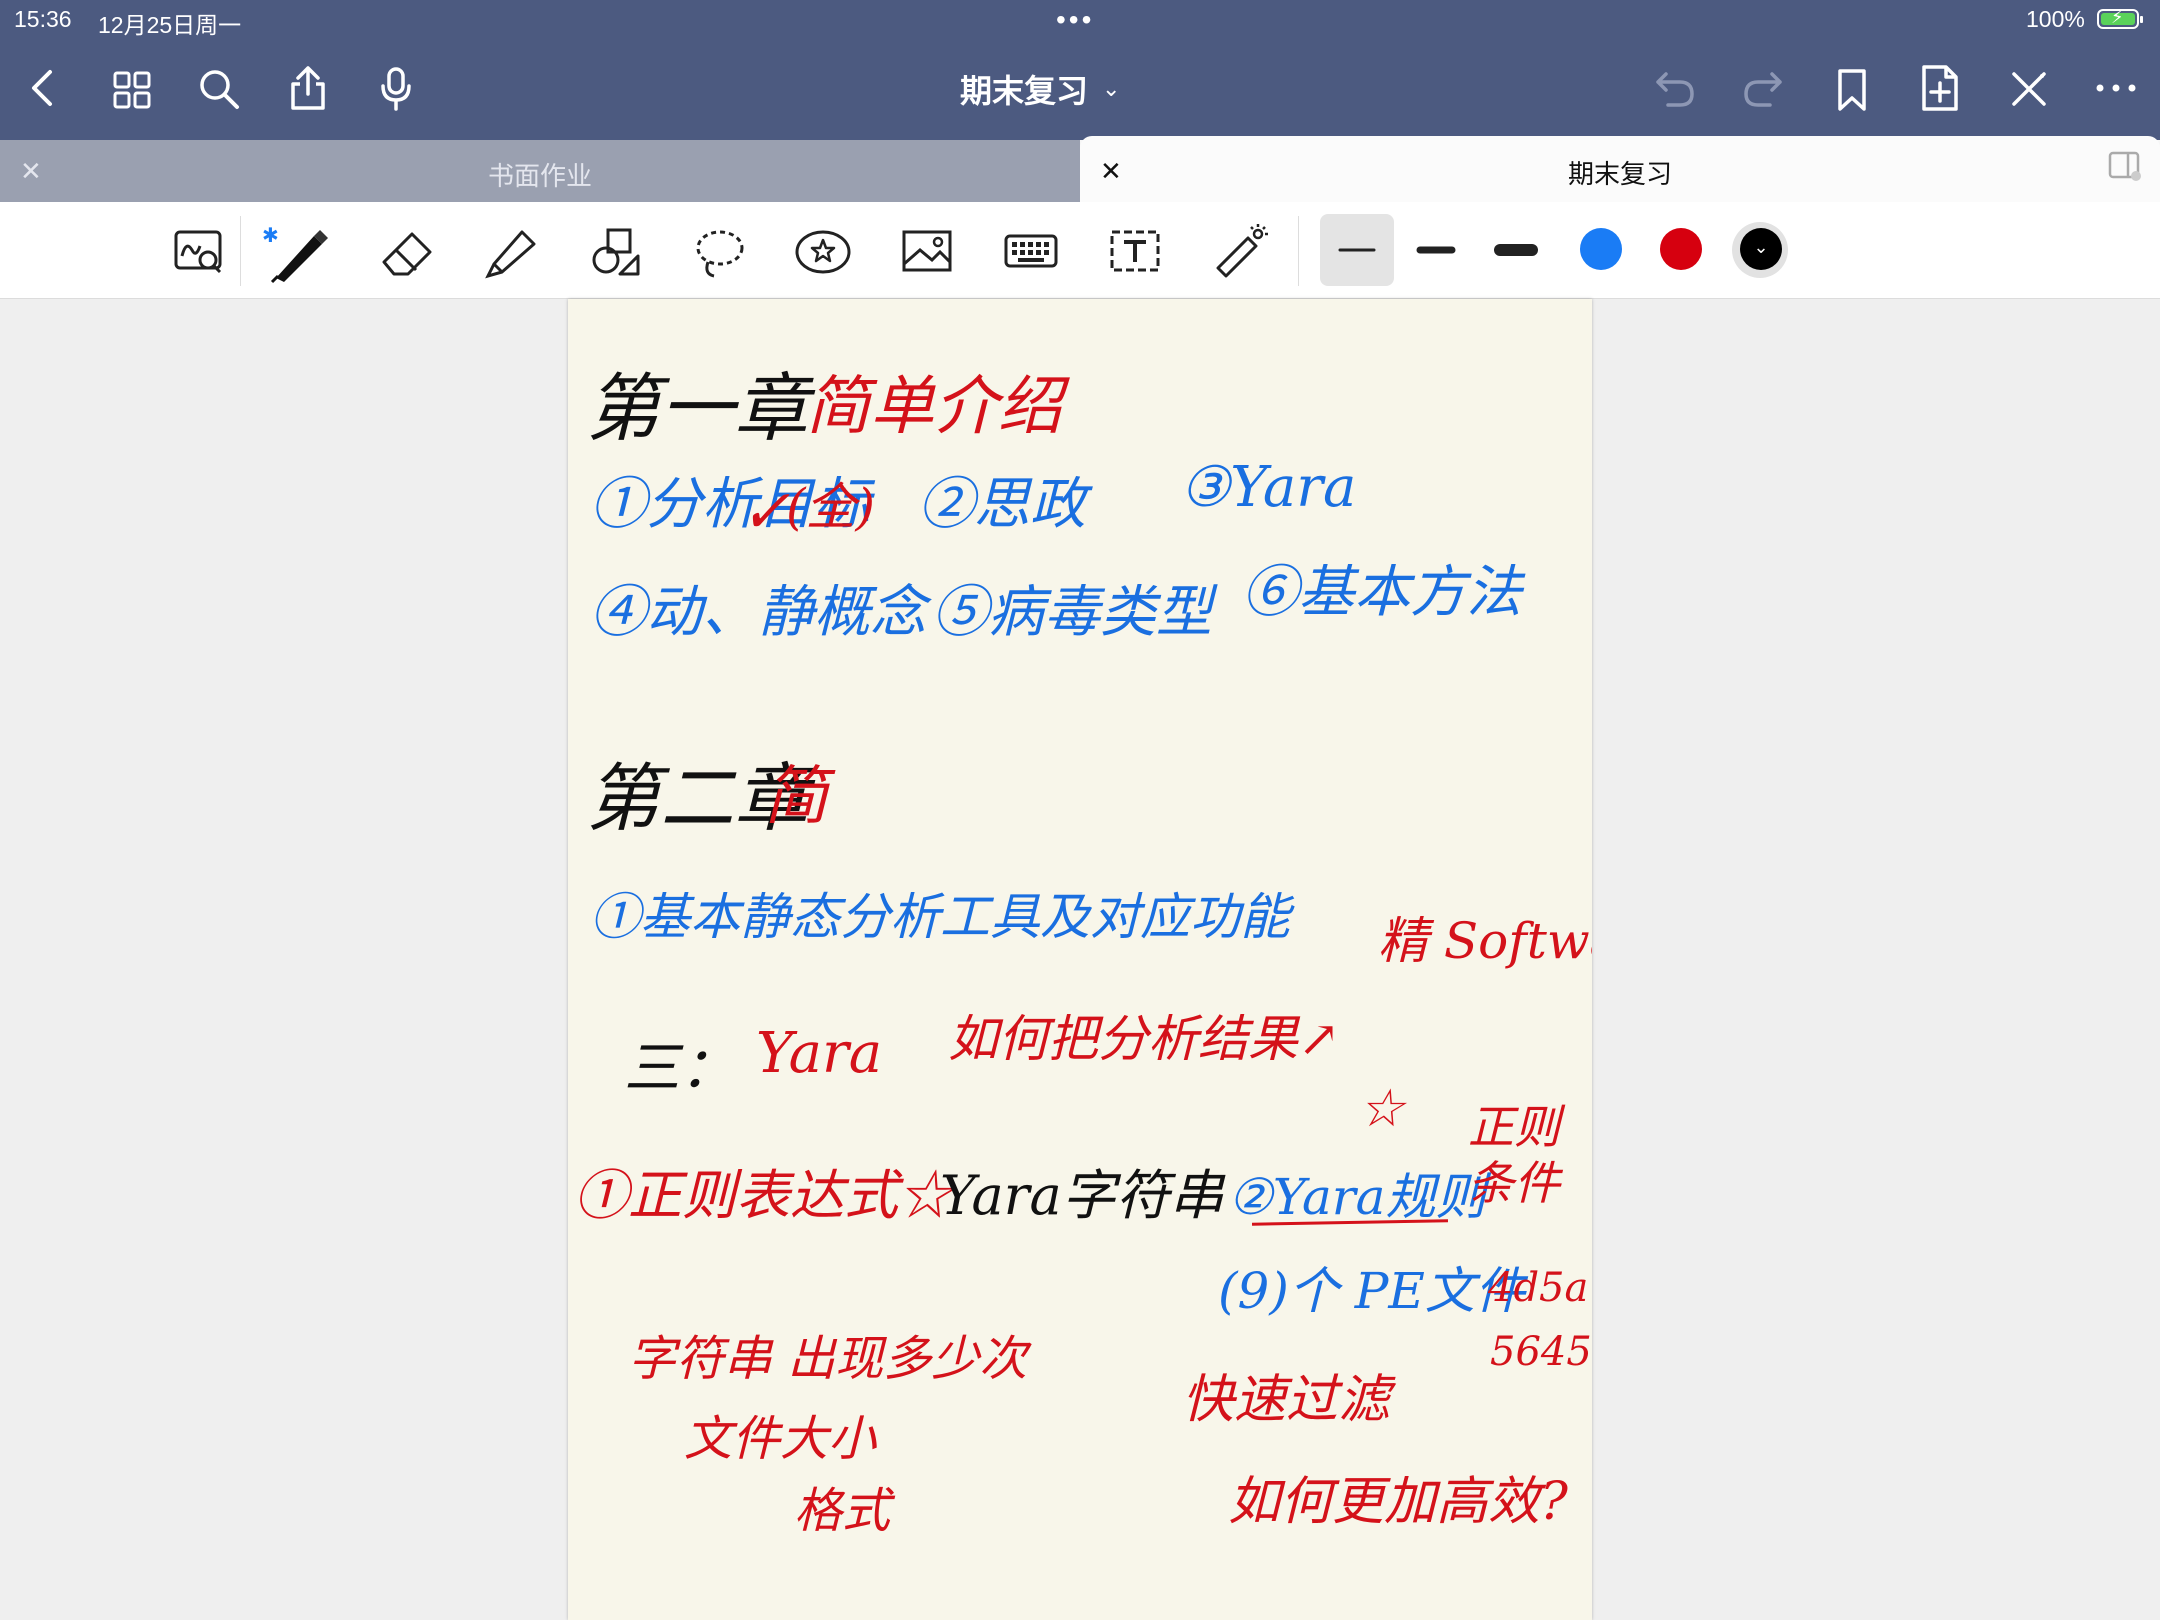  Describe the element at coordinates (1357, 1197) in the screenshot. I see `ch3-yara-rule: ②Yara规则` at that location.